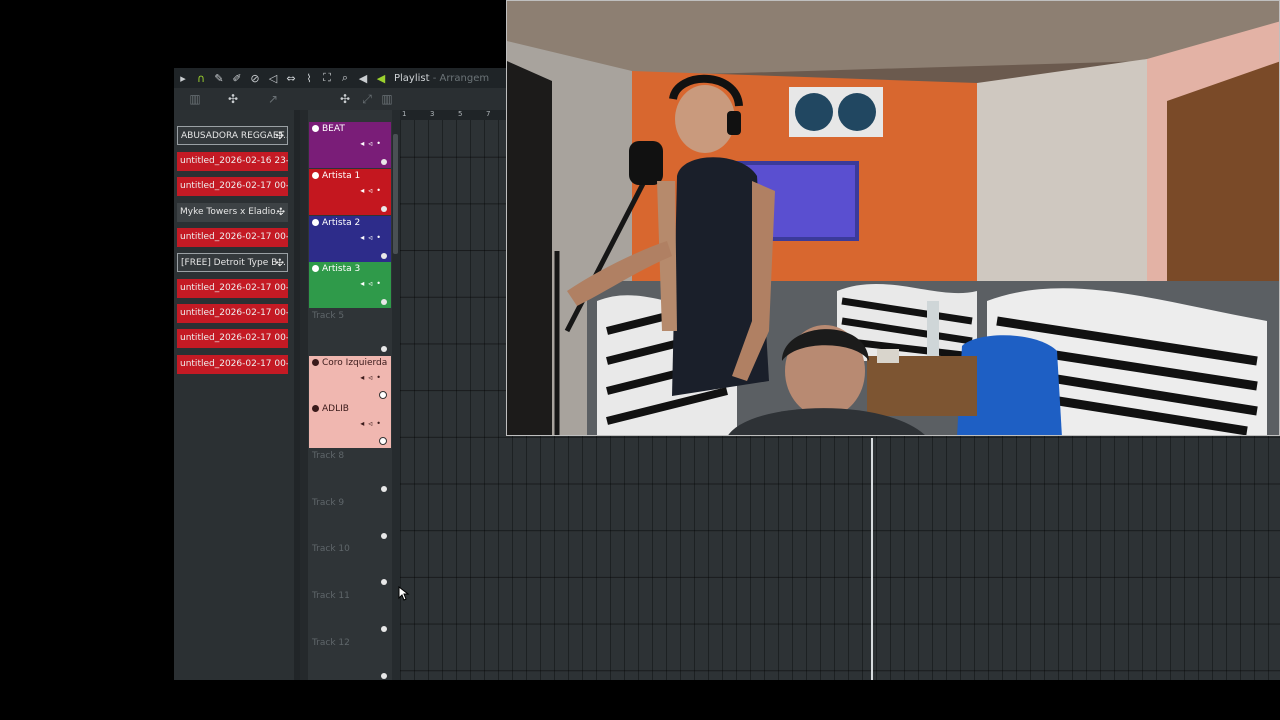 Image resolution: width=1280 pixels, height=720 pixels. I want to click on track-name: Artista 1, so click(336, 176).